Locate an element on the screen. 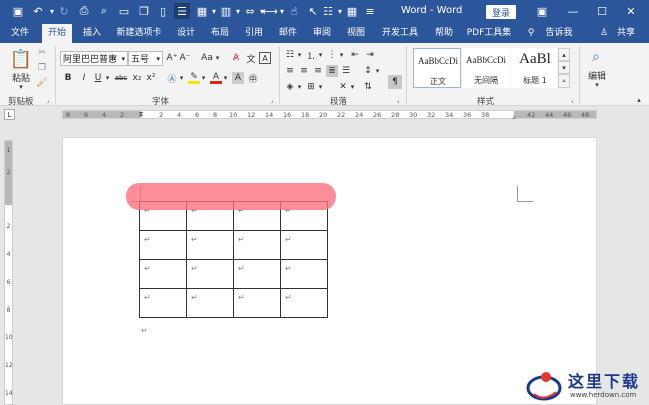  numbering-dropdown-icon: ▾ is located at coordinates (320, 55).